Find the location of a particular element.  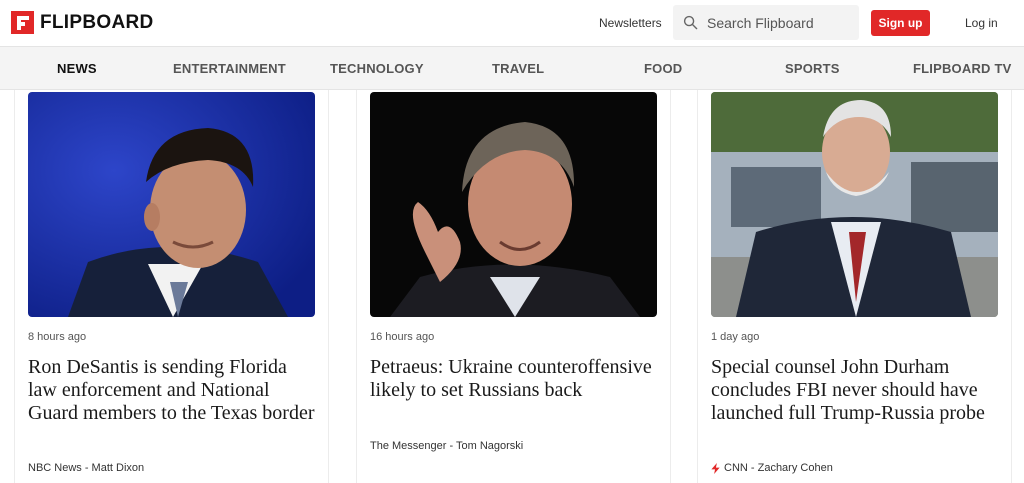

article-source: NBC News - Matt Dixon is located at coordinates (86, 468).